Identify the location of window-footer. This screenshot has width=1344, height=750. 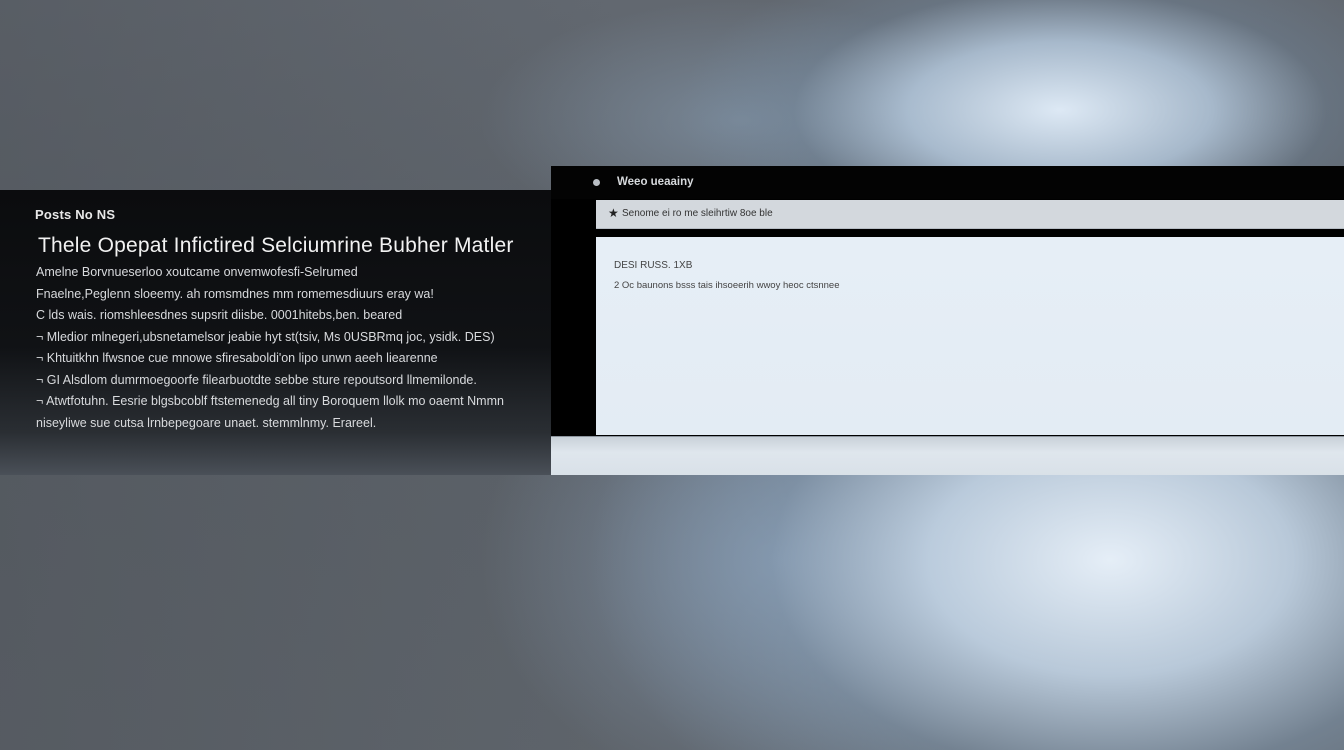
(947, 455).